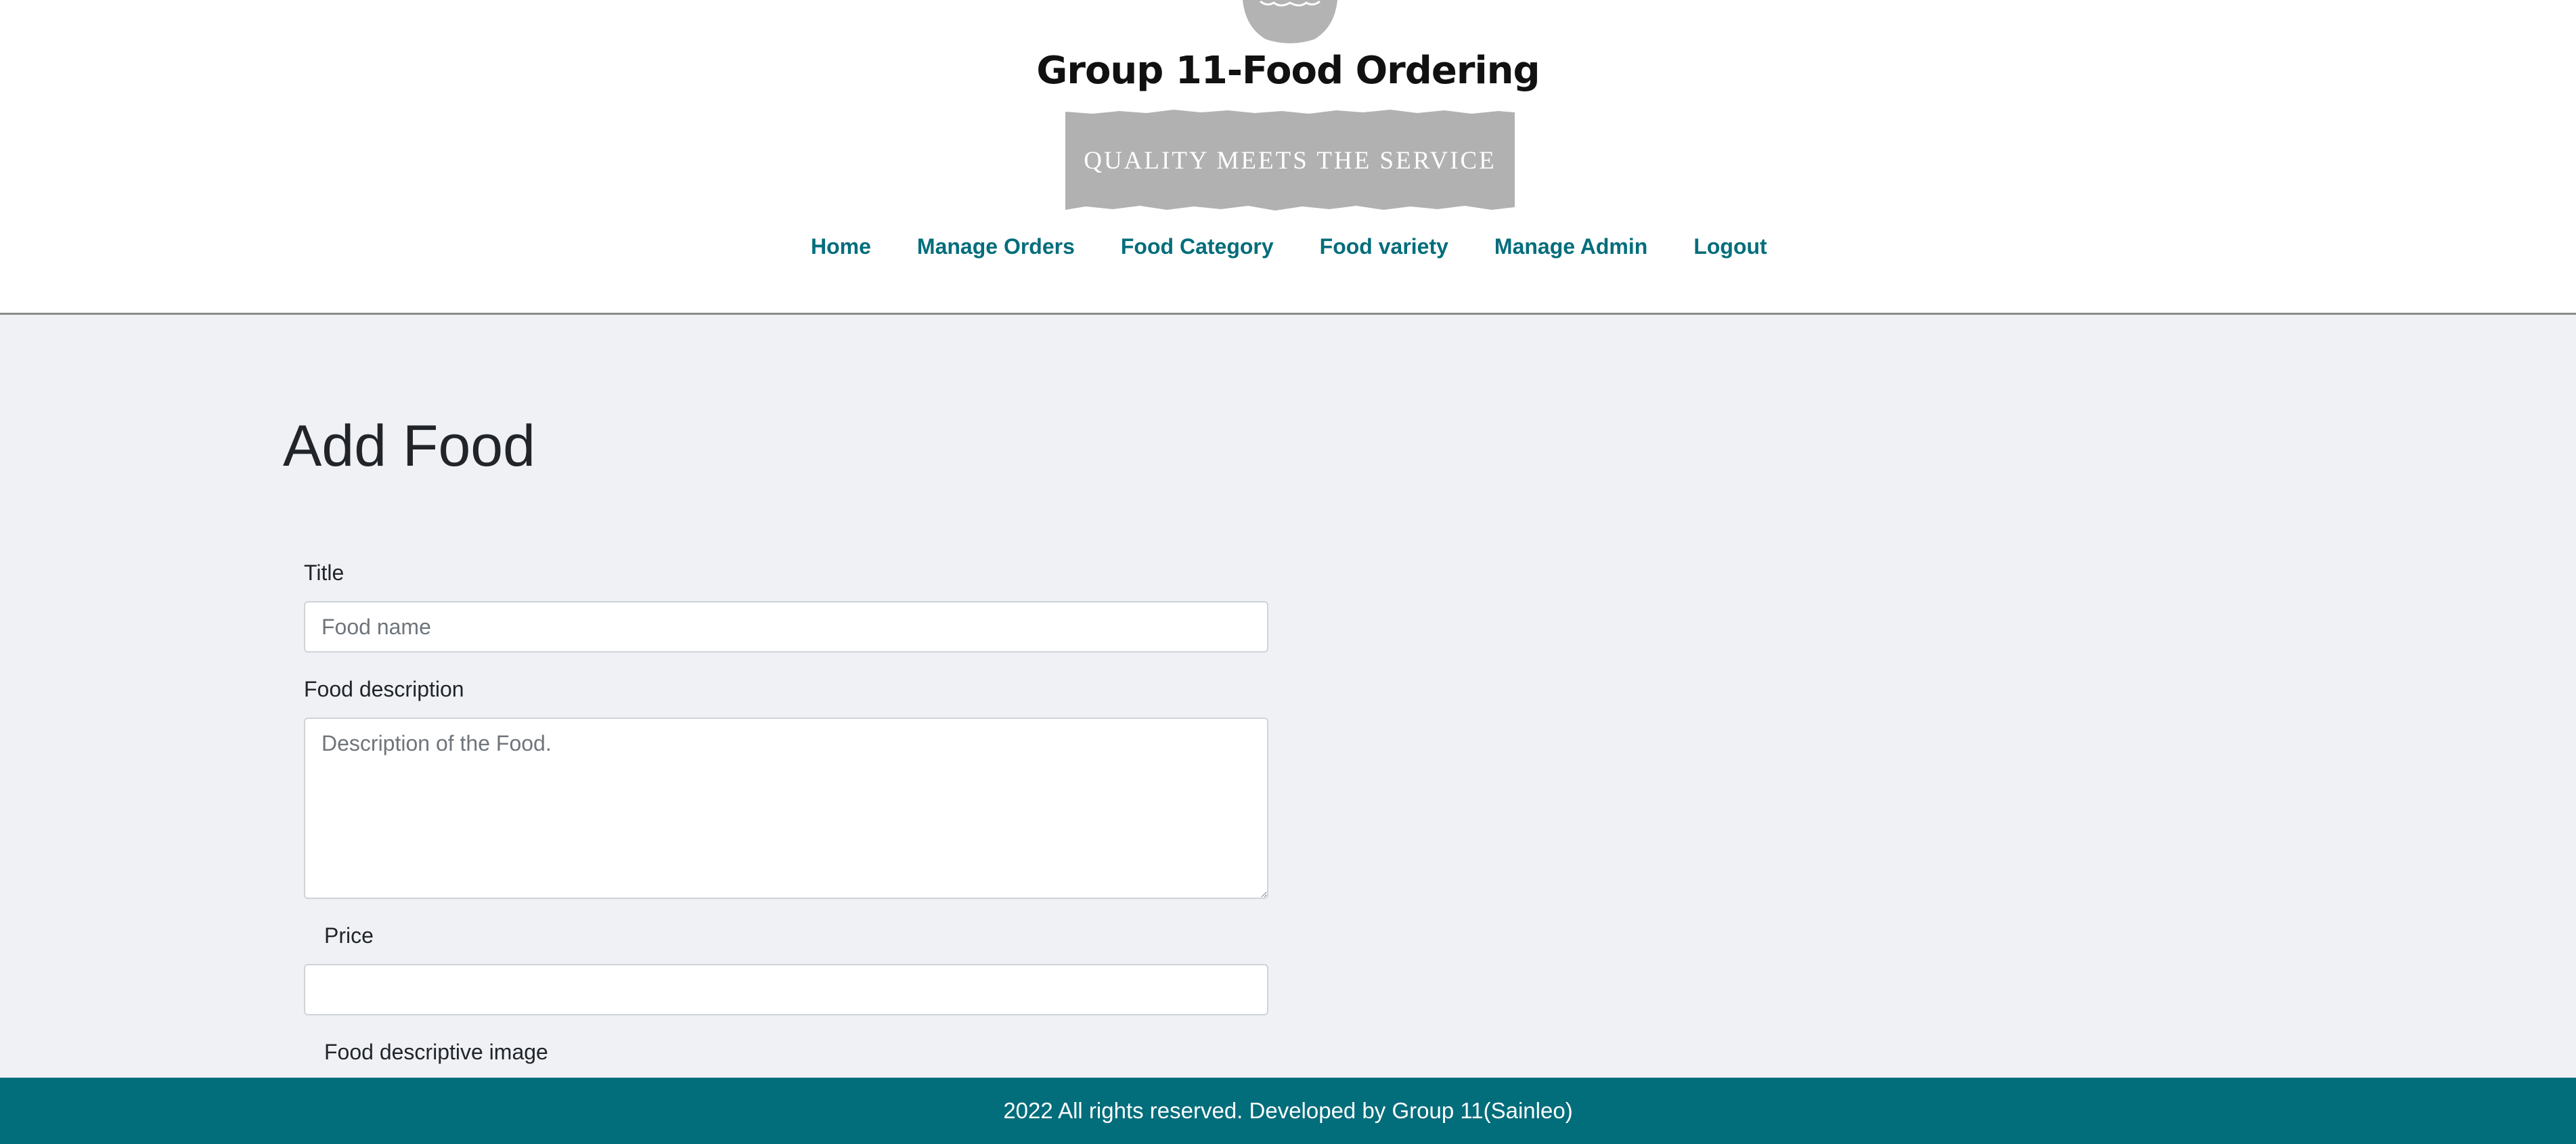  What do you see at coordinates (1197, 246) in the screenshot?
I see `nav-food-category: Food Category` at bounding box center [1197, 246].